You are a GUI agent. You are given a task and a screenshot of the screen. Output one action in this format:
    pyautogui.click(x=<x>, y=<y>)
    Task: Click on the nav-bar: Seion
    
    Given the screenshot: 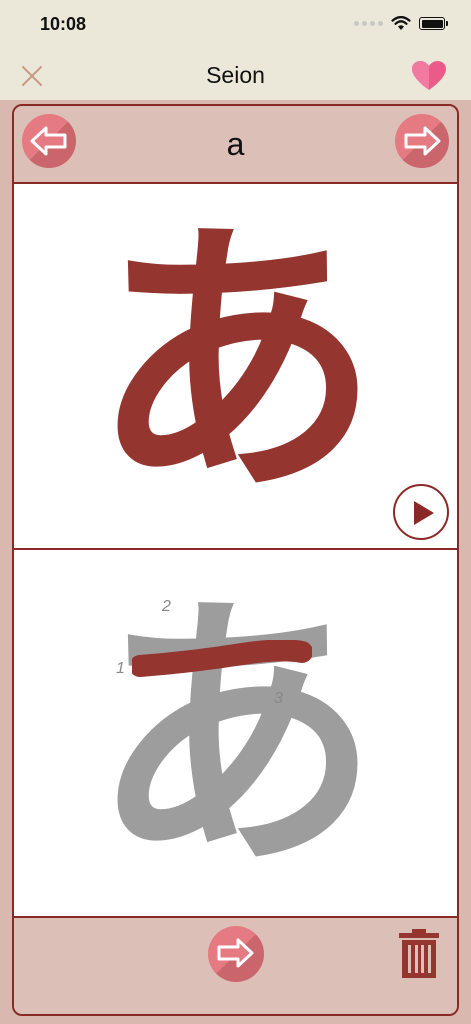 What is the action you would take?
    pyautogui.click(x=235, y=75)
    